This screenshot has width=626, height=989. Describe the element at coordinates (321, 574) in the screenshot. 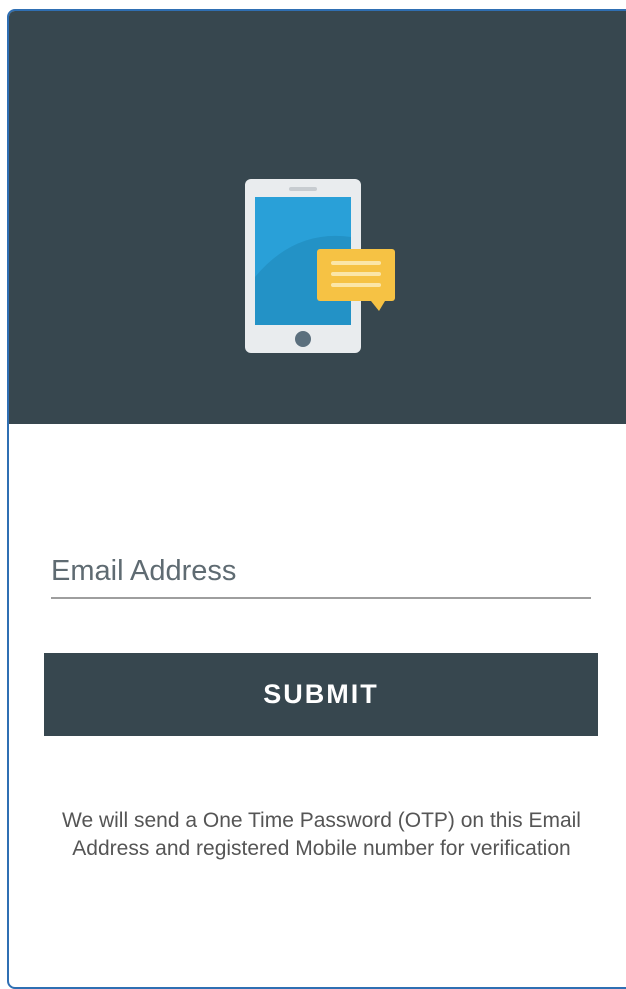

I see `email-address-input` at that location.